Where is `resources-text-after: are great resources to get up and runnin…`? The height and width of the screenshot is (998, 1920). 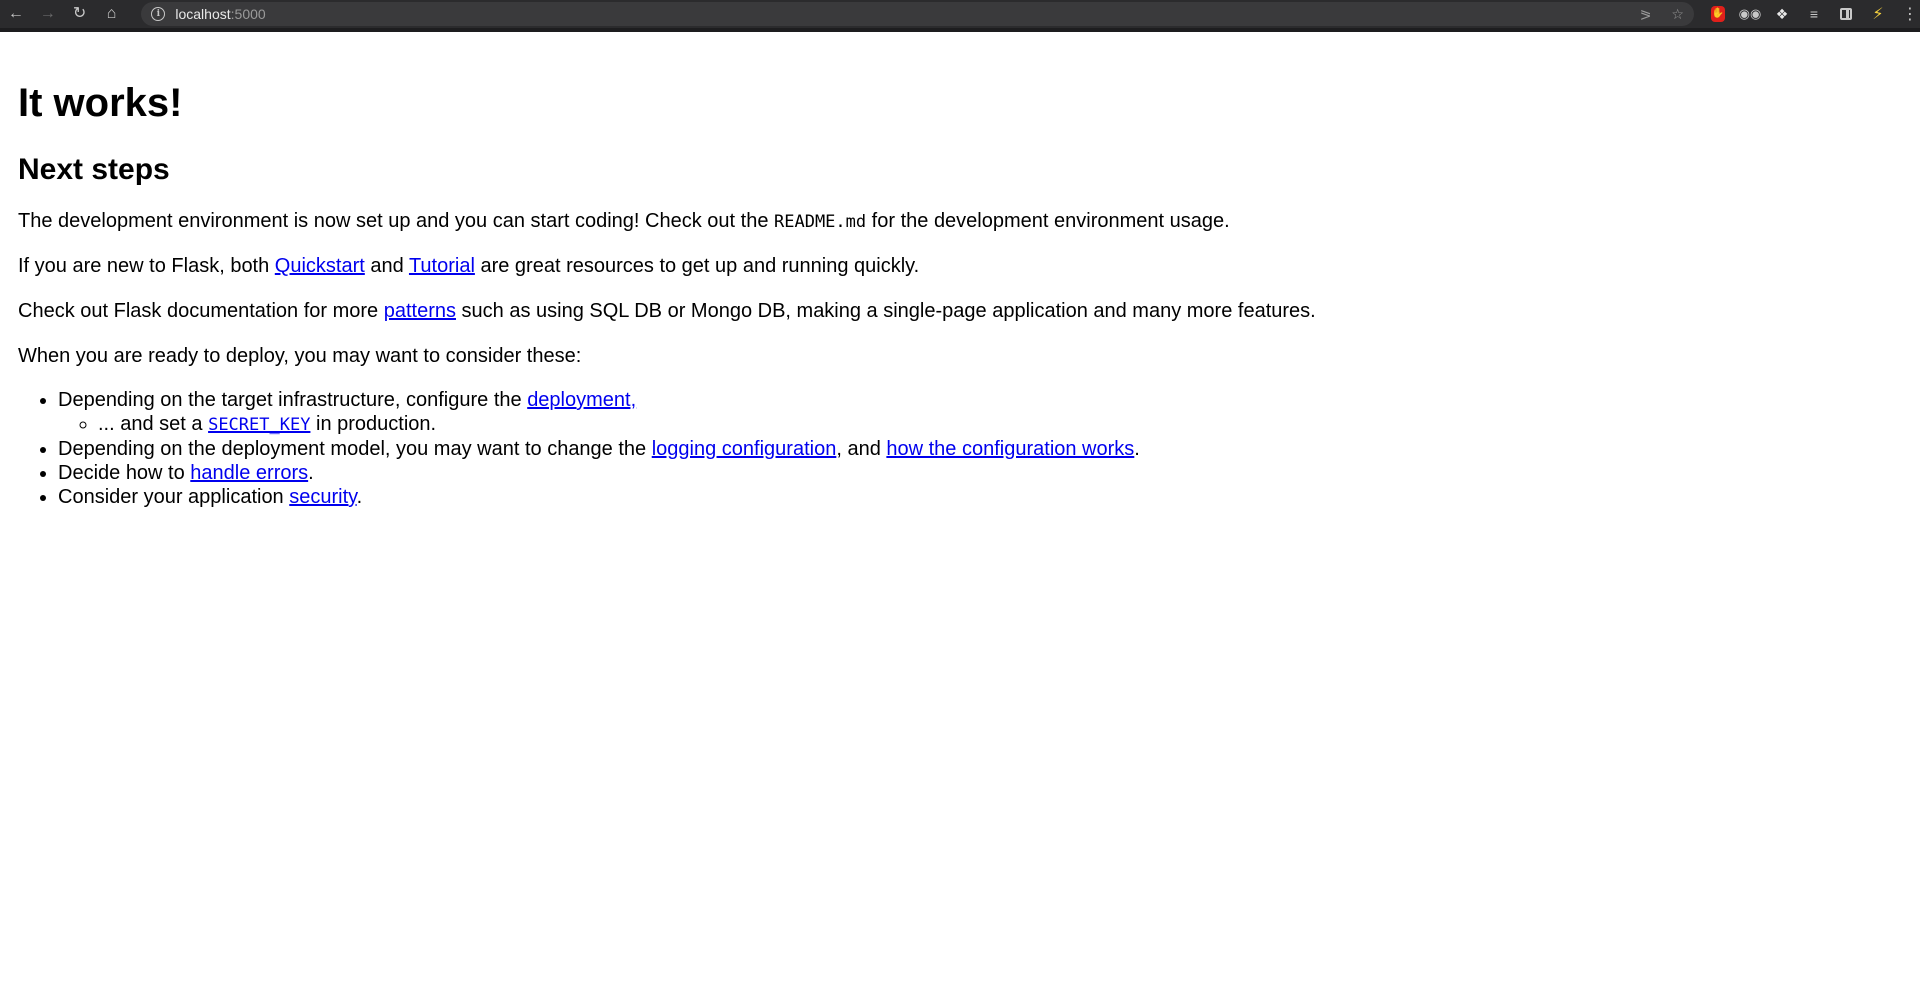 resources-text-after: are great resources to get up and runnin… is located at coordinates (697, 266).